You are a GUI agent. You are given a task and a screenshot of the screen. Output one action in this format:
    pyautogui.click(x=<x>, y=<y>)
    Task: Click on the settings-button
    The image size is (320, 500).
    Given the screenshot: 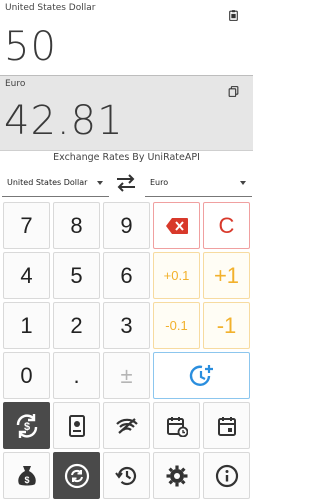 What is the action you would take?
    pyautogui.click(x=176, y=475)
    